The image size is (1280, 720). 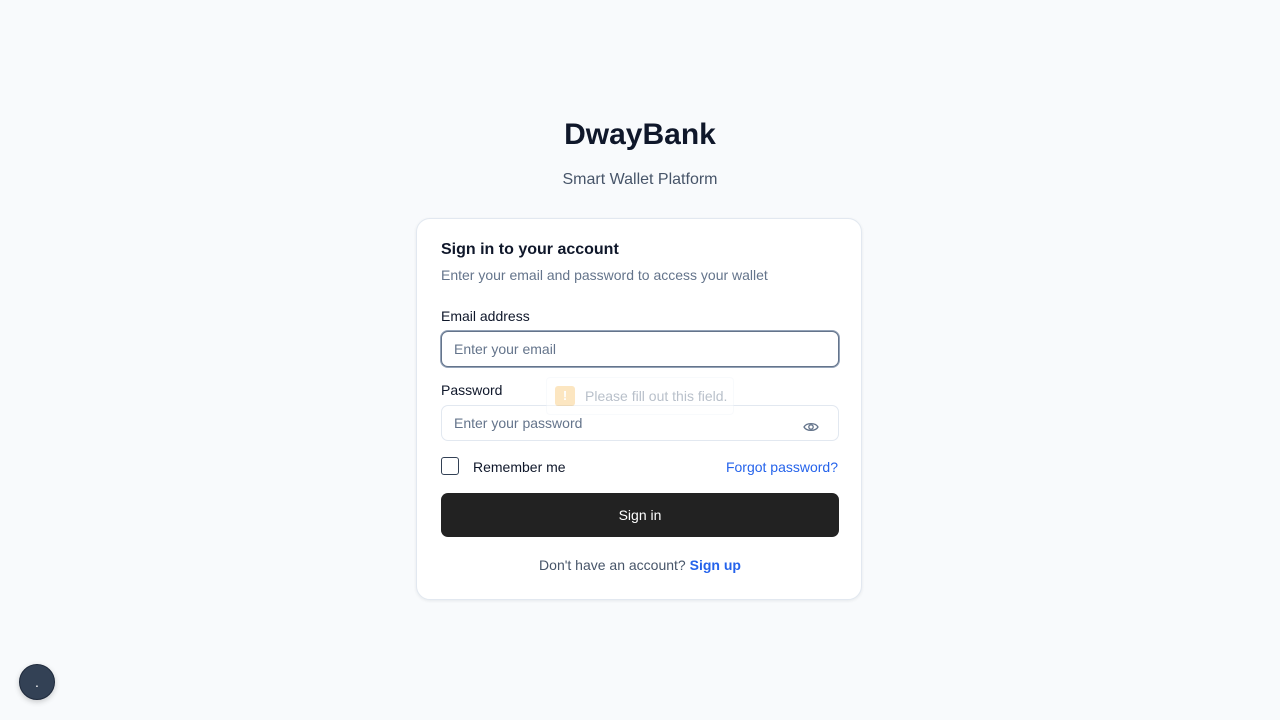 I want to click on forgot-password-link: Forgot password?, so click(x=782, y=467).